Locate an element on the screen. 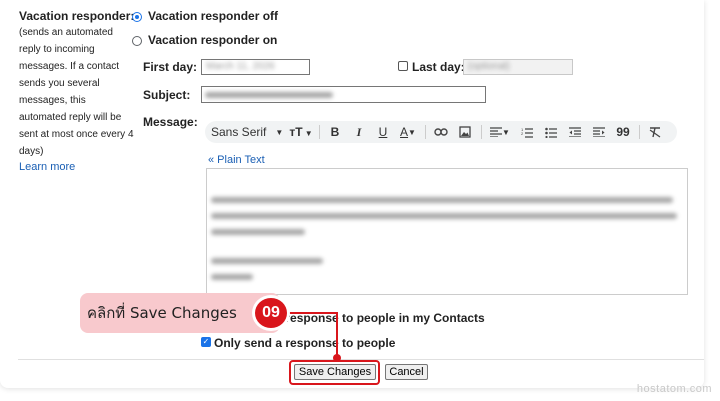  plain-text-link: « Plain Text is located at coordinates (236, 160).